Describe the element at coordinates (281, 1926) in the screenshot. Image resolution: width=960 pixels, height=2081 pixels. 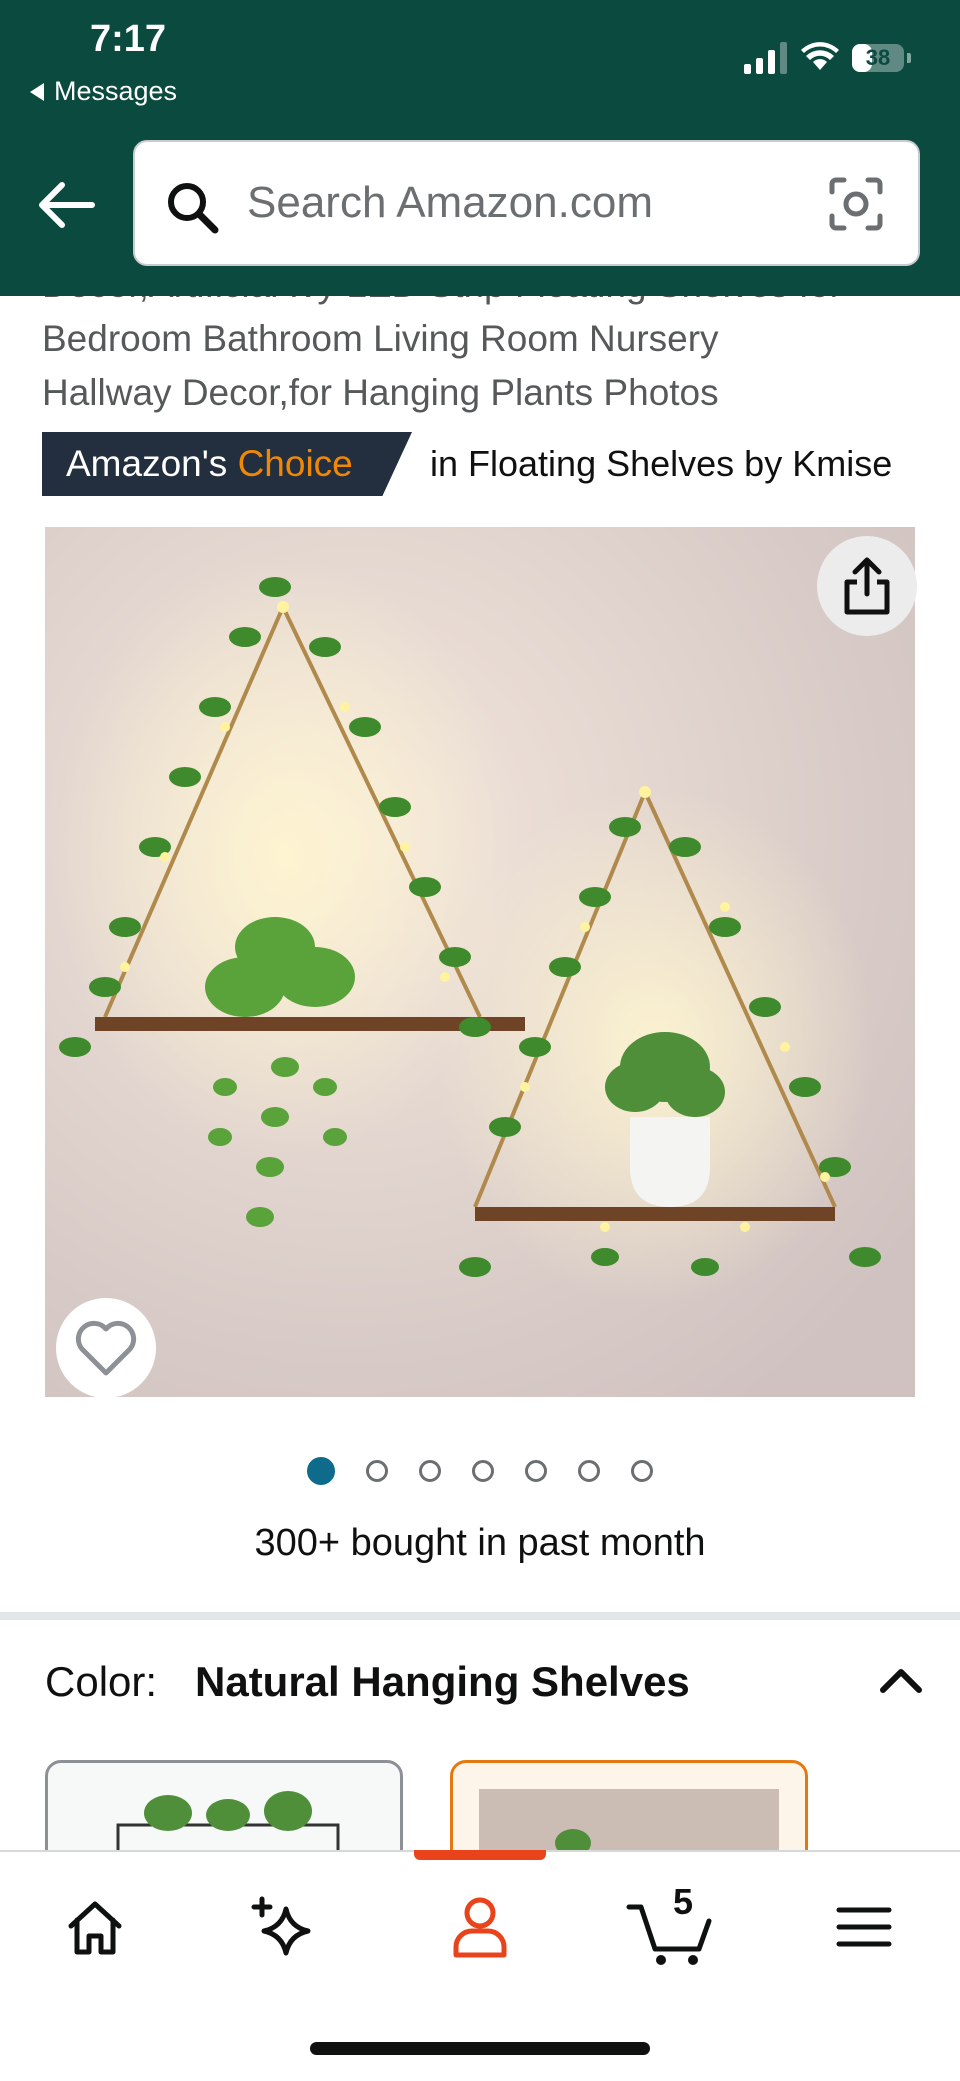
I see `ai-sparkle-icon` at that location.